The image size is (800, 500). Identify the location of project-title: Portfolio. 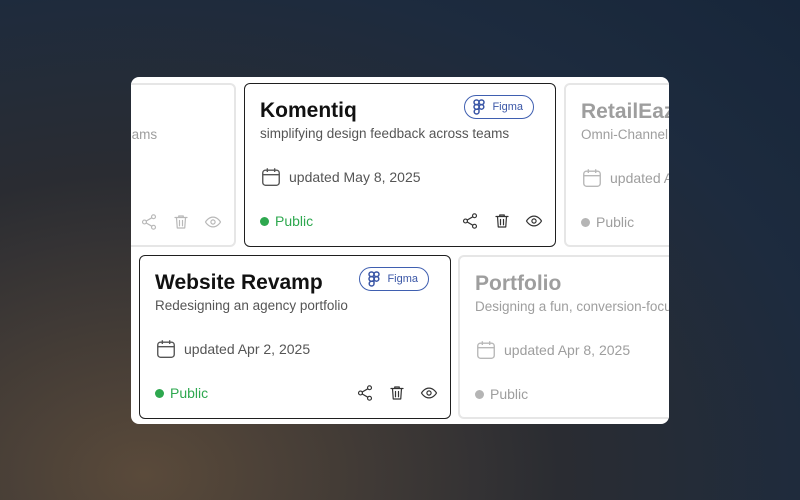
(518, 283).